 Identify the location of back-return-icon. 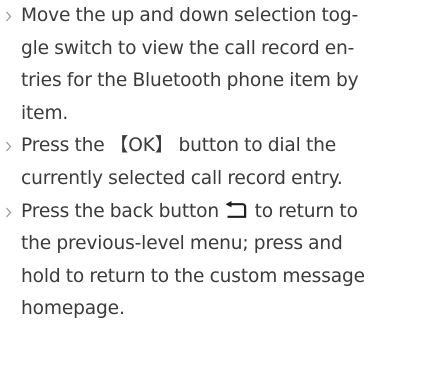
(236, 210).